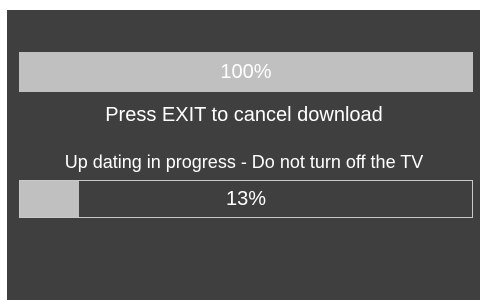  I want to click on update-progress-bar: 13%, so click(246, 199).